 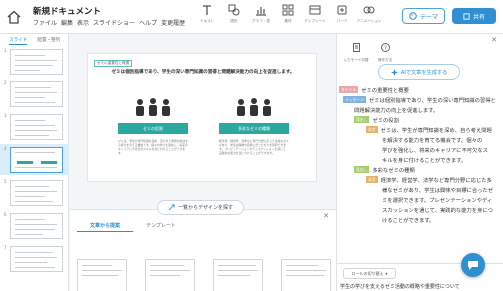 I want to click on outline-heading-line: 見出し 多彩なゼミの種類, so click(x=384, y=171).